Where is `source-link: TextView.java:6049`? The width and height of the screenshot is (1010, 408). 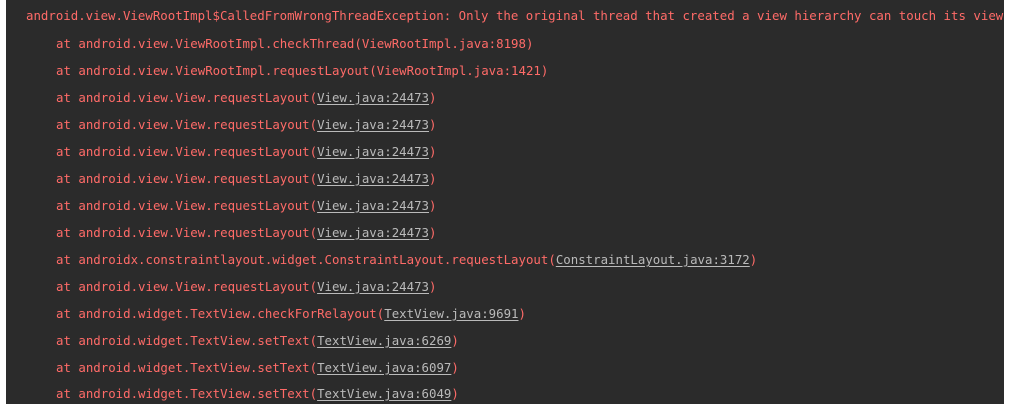 source-link: TextView.java:6049 is located at coordinates (384, 393).